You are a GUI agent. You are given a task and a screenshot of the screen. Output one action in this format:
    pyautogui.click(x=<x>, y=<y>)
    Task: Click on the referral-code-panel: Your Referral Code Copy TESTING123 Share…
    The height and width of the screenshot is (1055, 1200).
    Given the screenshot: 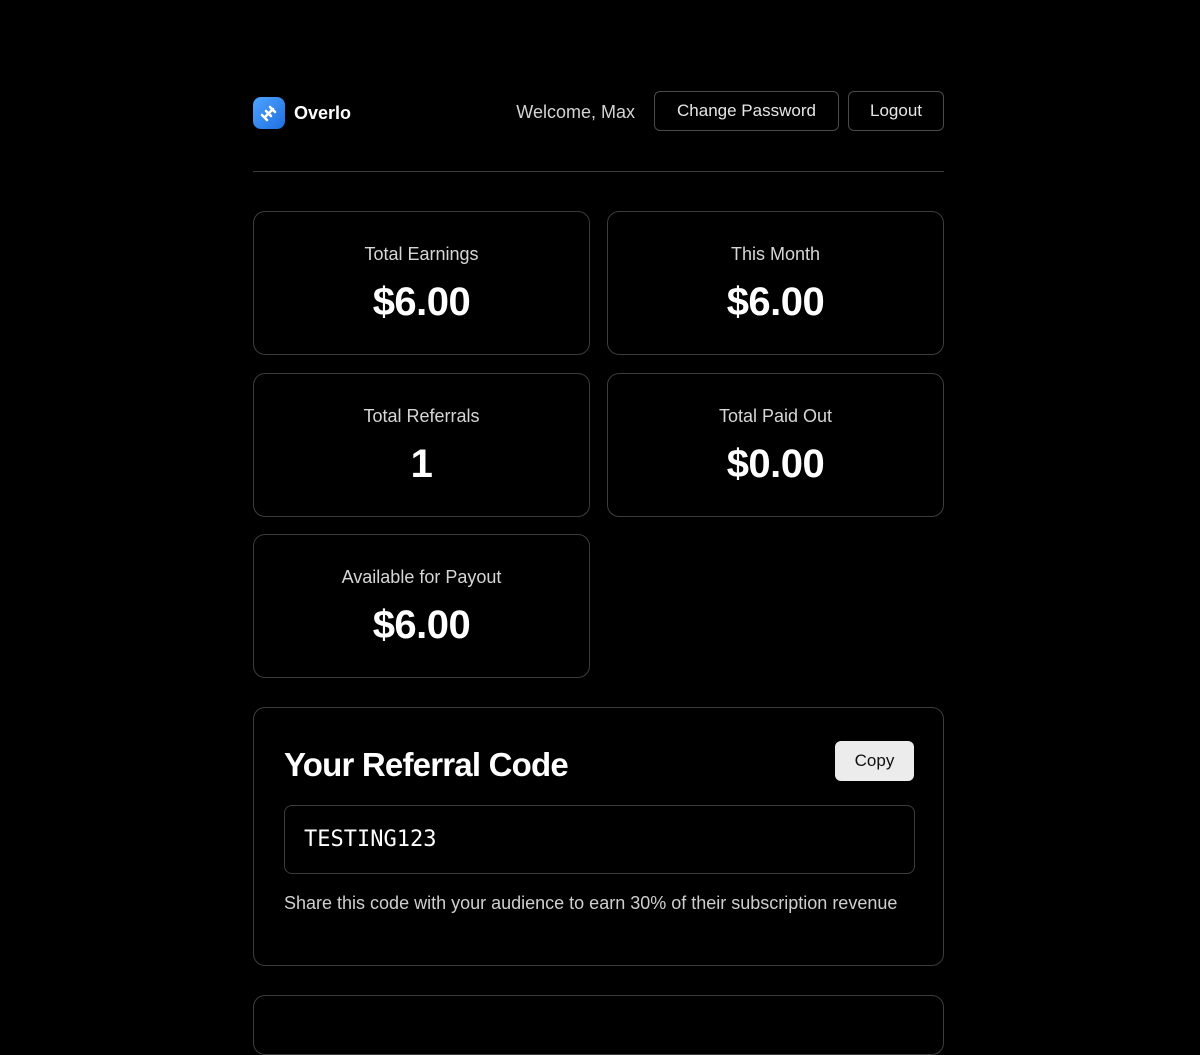 What is the action you would take?
    pyautogui.click(x=598, y=836)
    